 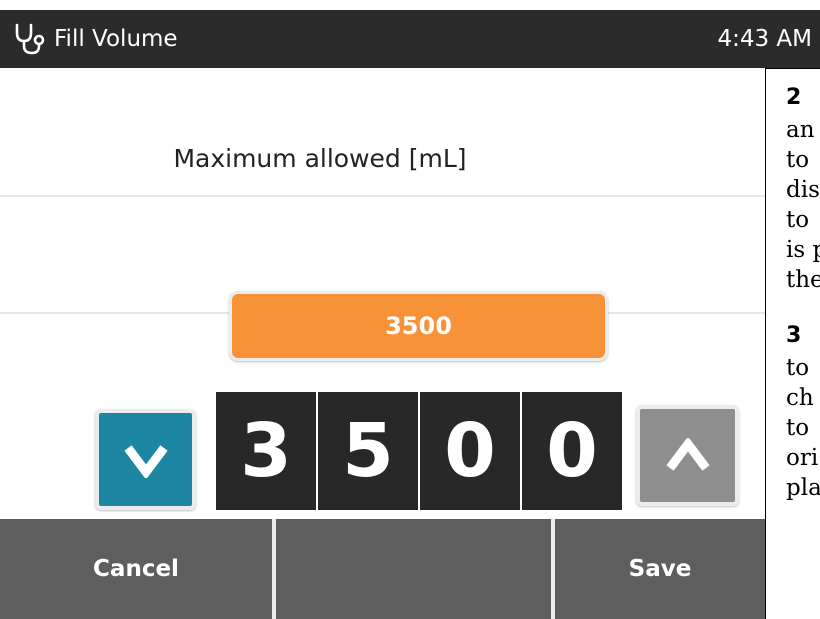 I want to click on clock-time: 4:43 AM, so click(x=764, y=39).